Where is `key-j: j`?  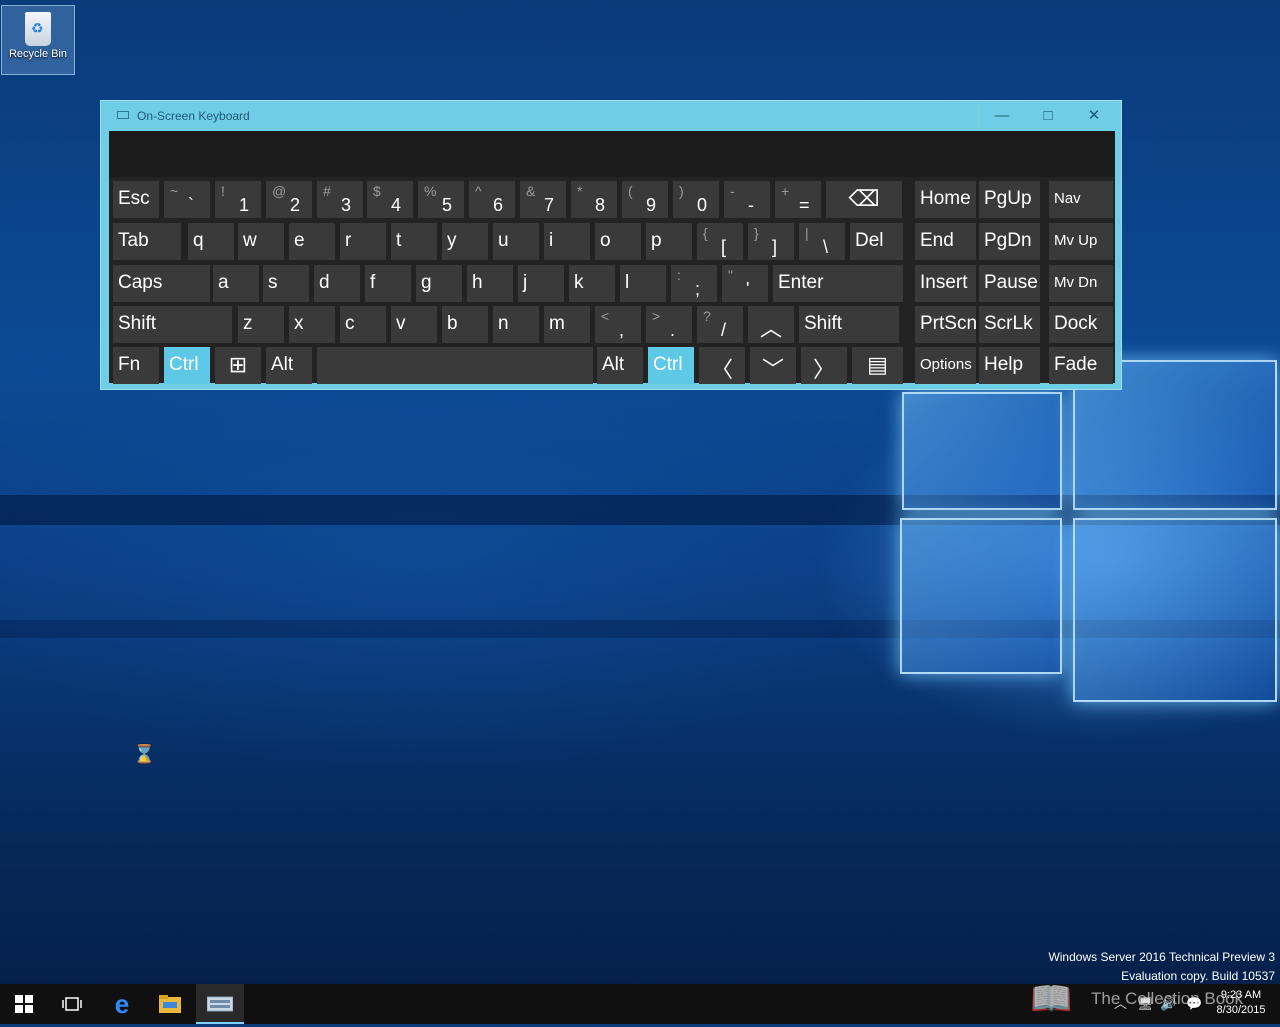
key-j: j is located at coordinates (541, 283).